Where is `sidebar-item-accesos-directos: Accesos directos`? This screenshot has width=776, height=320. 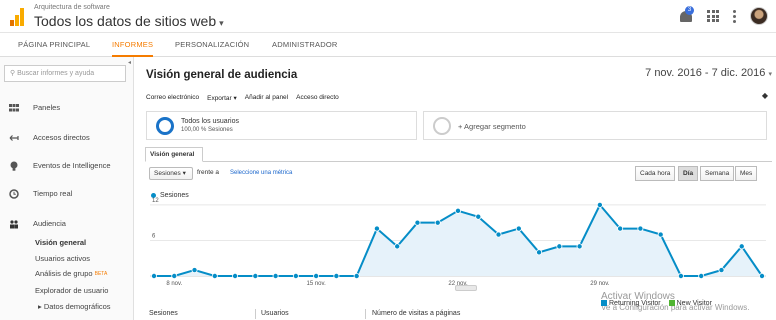
sidebar-item-accesos-directos: Accesos directos is located at coordinates (67, 138).